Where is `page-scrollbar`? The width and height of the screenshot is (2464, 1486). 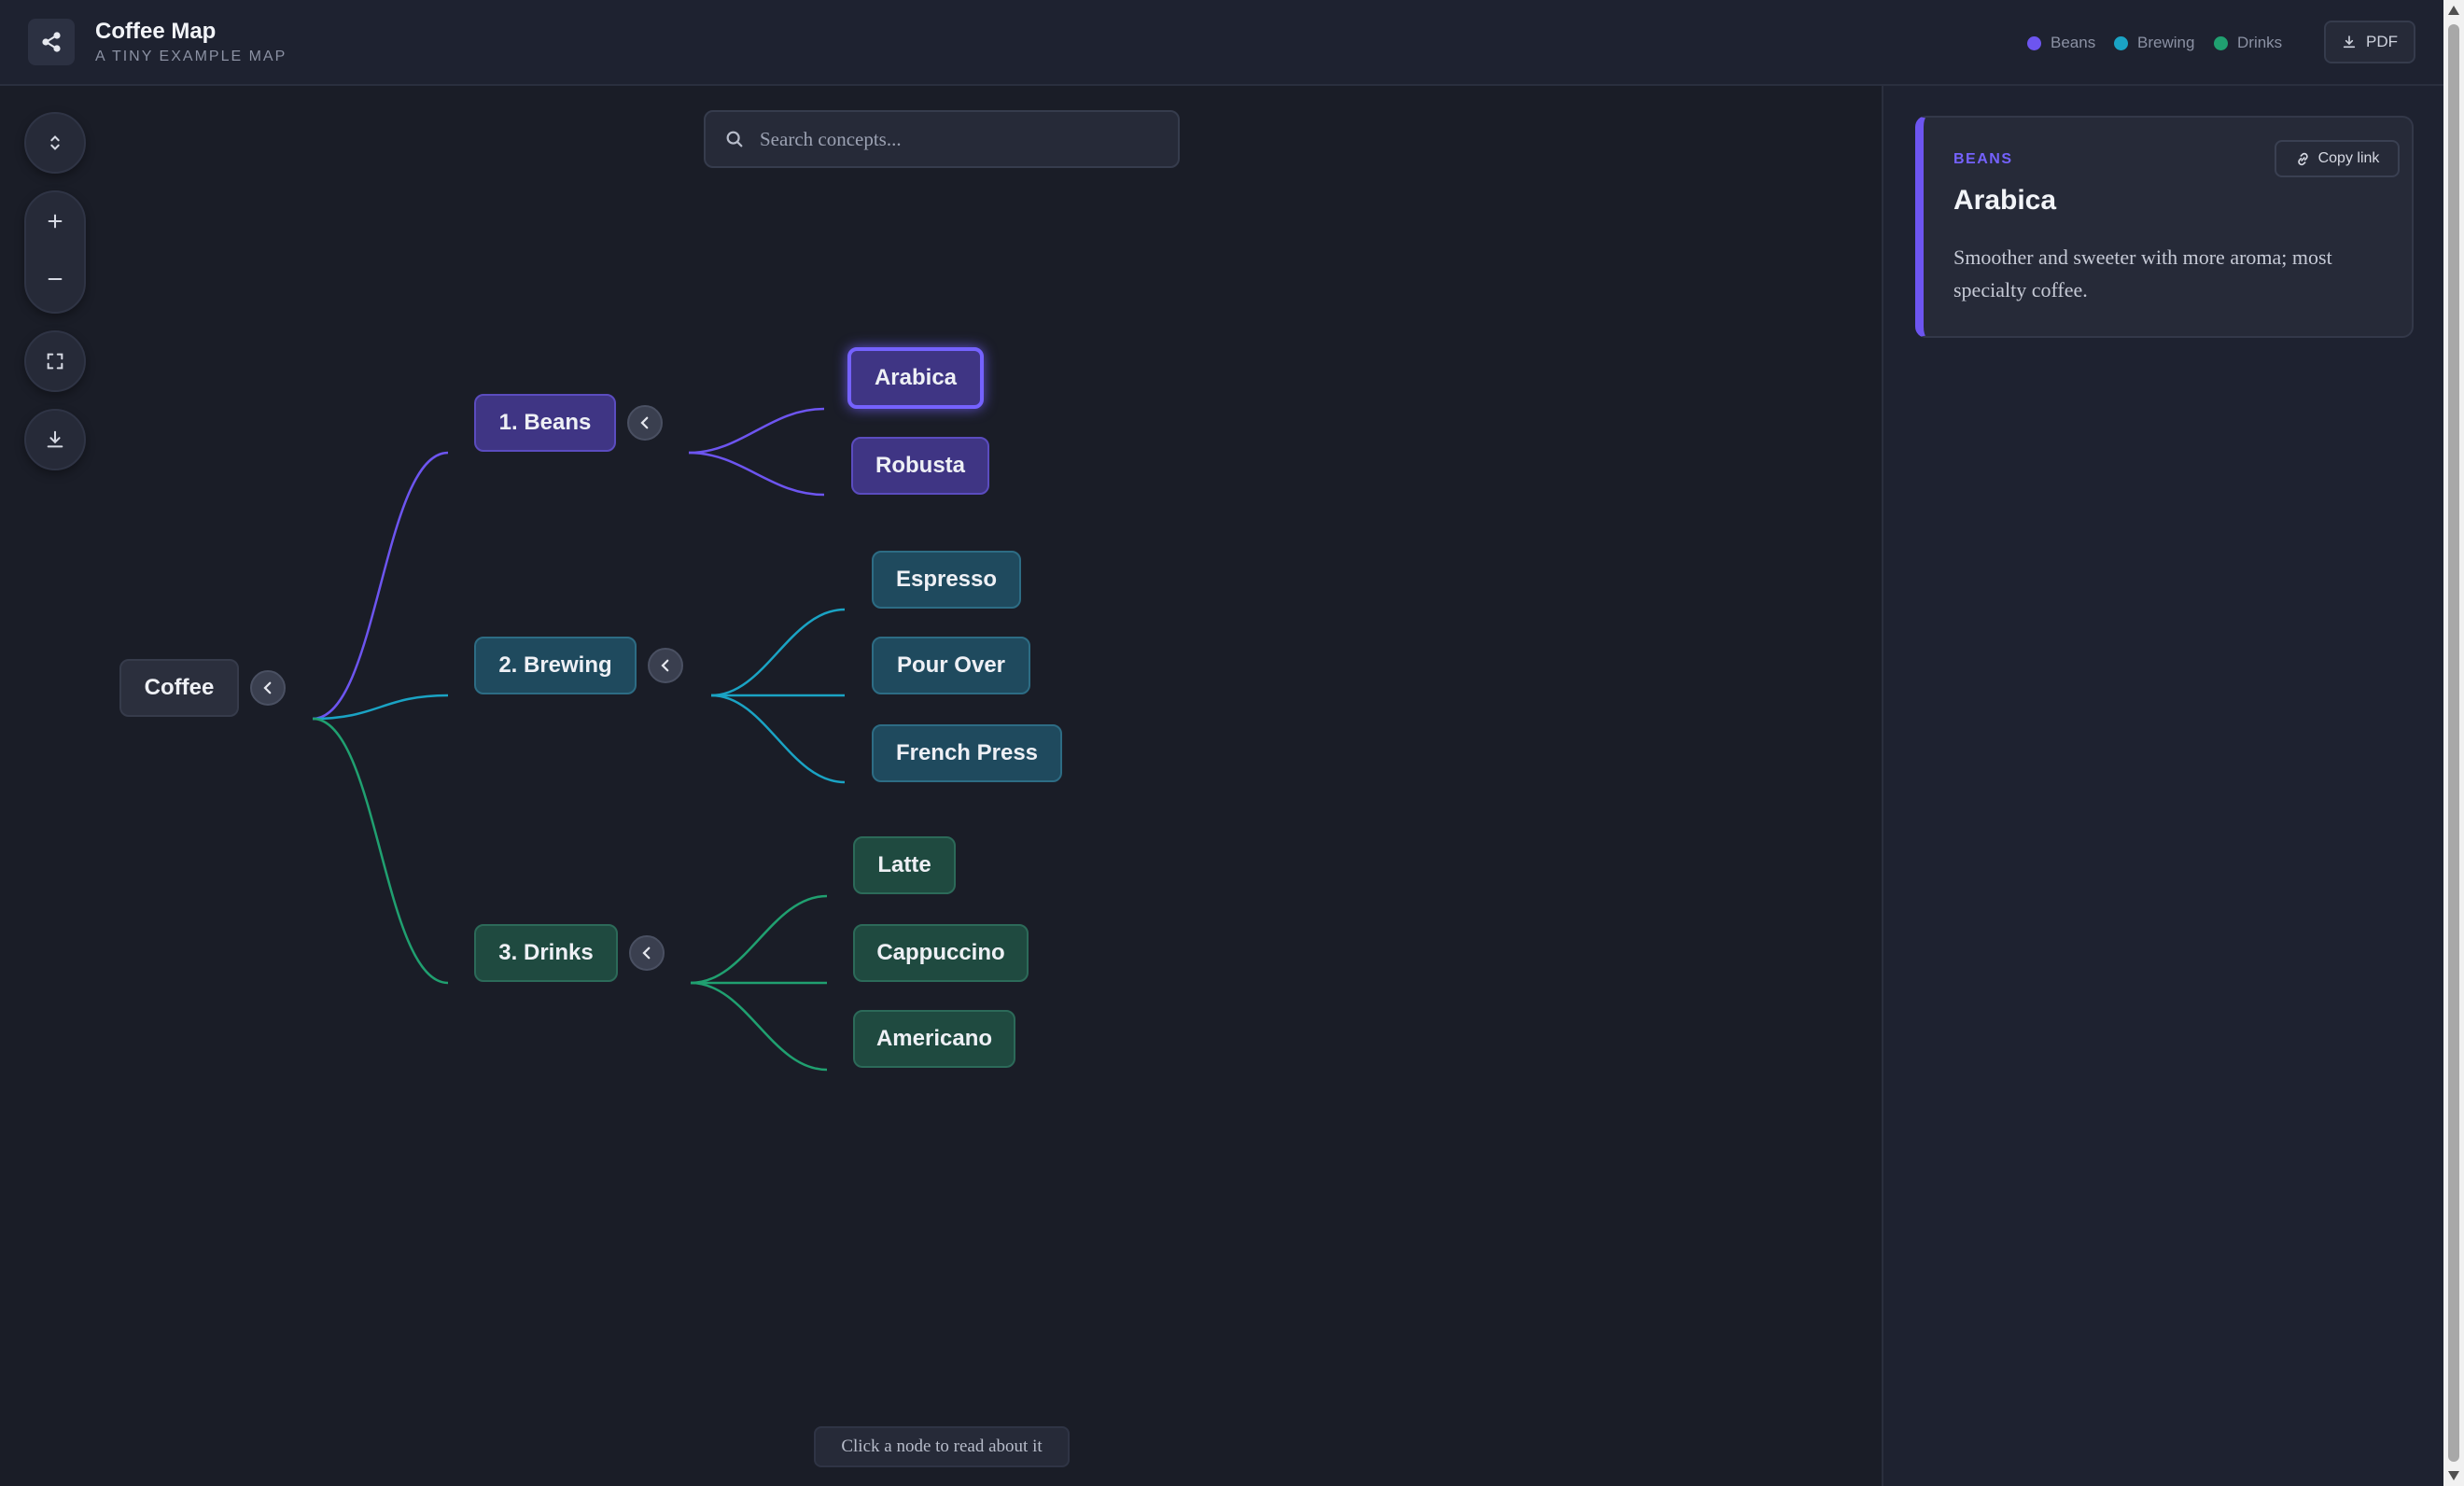
page-scrollbar is located at coordinates (2453, 743).